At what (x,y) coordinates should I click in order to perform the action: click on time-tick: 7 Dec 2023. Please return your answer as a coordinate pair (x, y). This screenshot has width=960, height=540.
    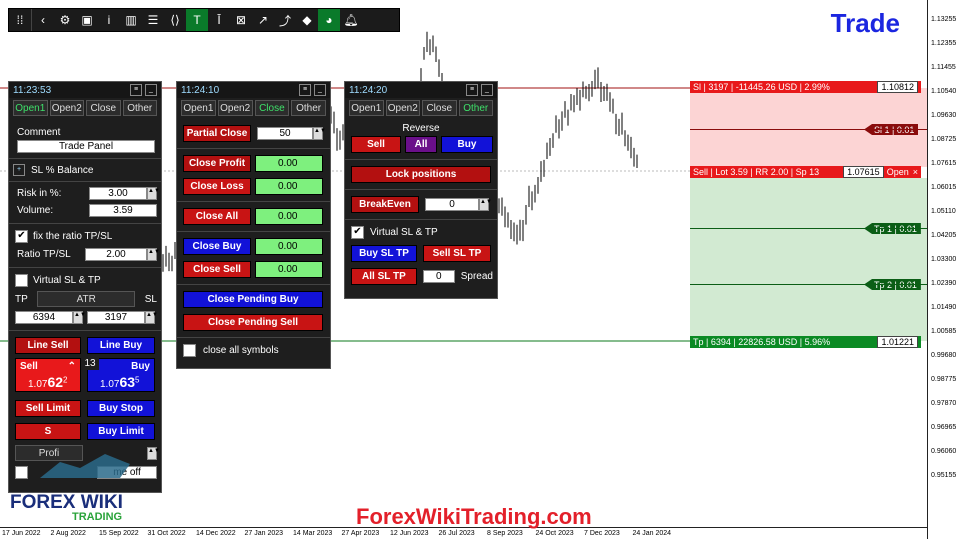
    Looking at the image, I should click on (602, 533).